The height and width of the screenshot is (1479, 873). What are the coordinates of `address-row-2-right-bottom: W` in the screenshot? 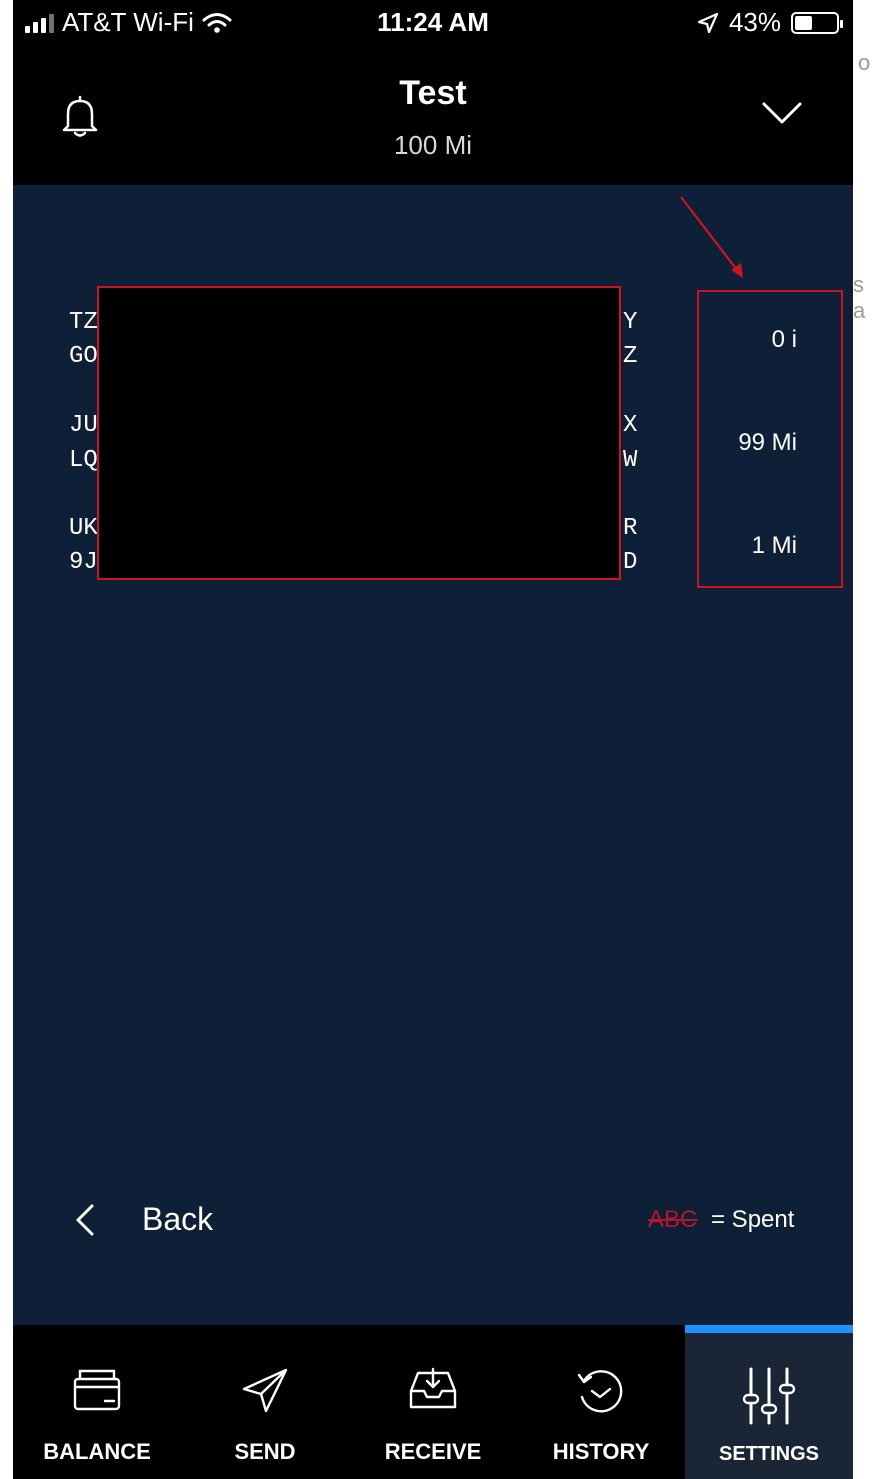 It's located at (630, 460).